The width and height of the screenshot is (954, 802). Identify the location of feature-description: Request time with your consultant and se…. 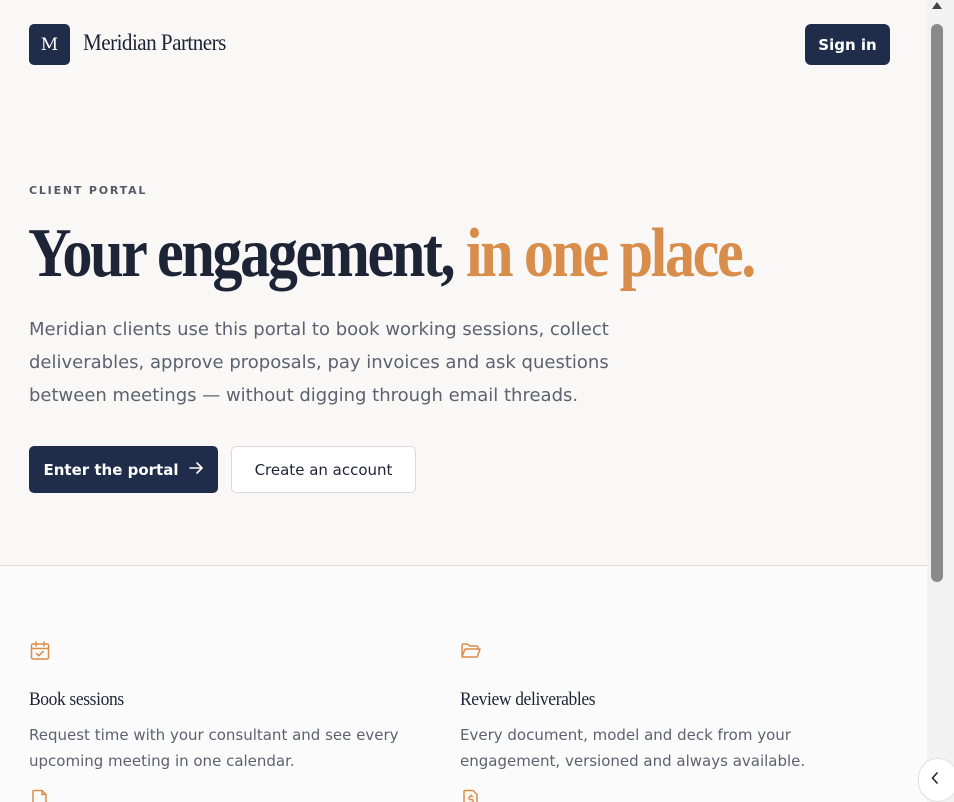
(214, 748).